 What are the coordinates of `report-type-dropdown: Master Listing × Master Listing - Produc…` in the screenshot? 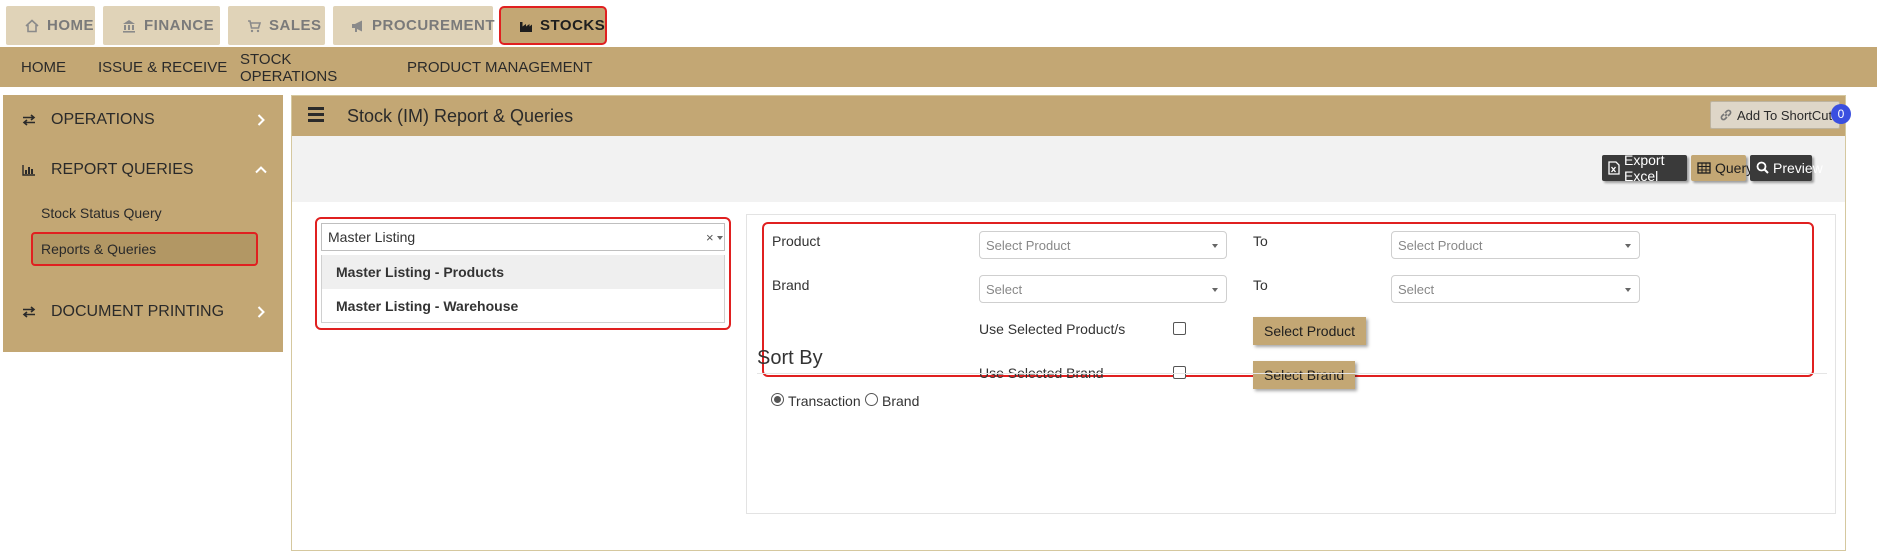 It's located at (523, 273).